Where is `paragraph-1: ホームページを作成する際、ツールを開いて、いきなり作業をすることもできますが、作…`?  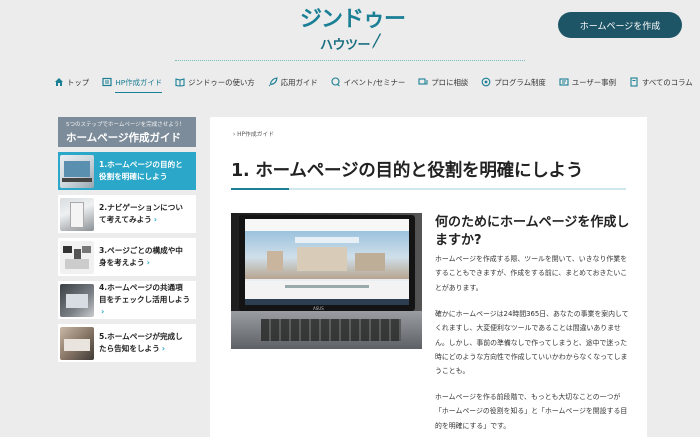 paragraph-1: ホームページを作成する際、ツールを開いて、いきなり作業をすることもできますが、作… is located at coordinates (531, 273).